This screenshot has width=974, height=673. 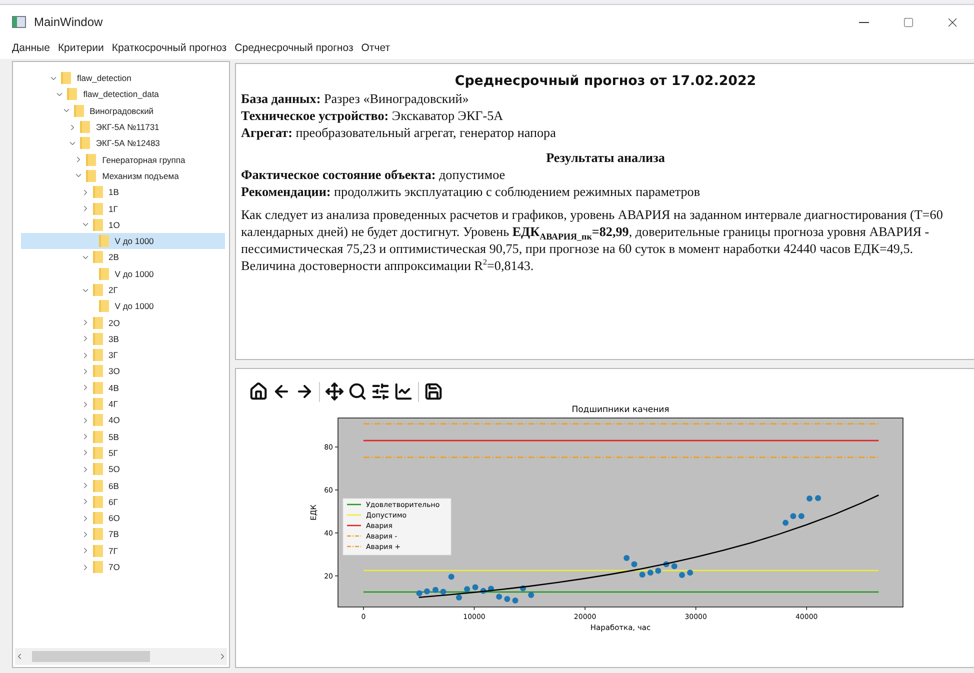 I want to click on edit-axes-button, so click(x=403, y=391).